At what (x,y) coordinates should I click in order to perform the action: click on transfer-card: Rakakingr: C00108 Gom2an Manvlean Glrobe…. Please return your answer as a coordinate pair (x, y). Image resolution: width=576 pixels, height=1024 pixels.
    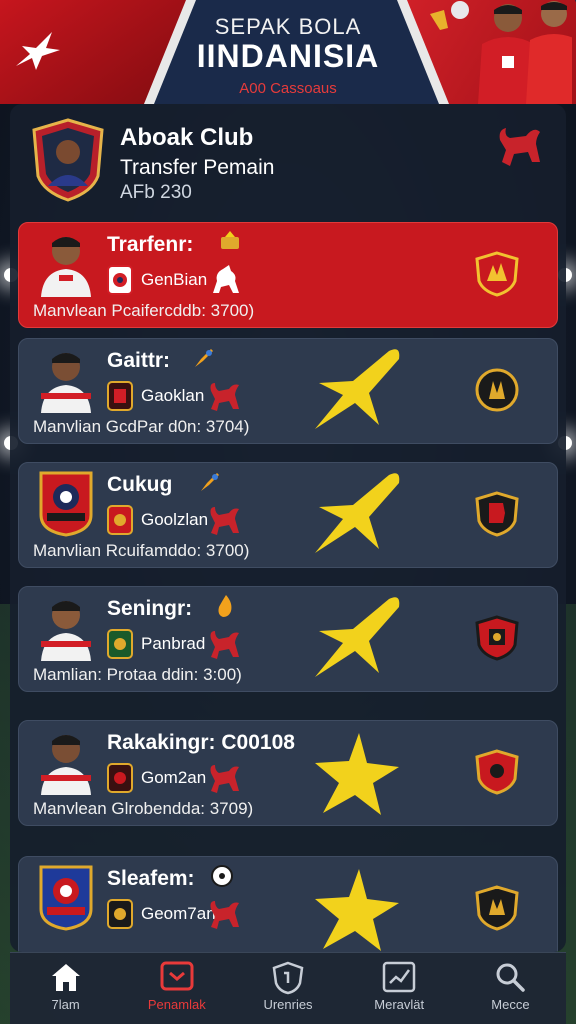
    Looking at the image, I should click on (288, 773).